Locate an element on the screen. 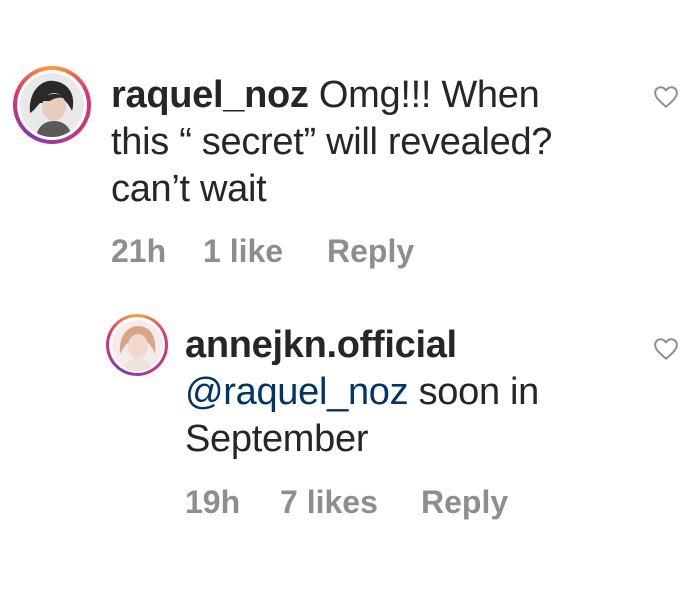 The width and height of the screenshot is (700, 600). comment-timestamp: 21h is located at coordinates (139, 251).